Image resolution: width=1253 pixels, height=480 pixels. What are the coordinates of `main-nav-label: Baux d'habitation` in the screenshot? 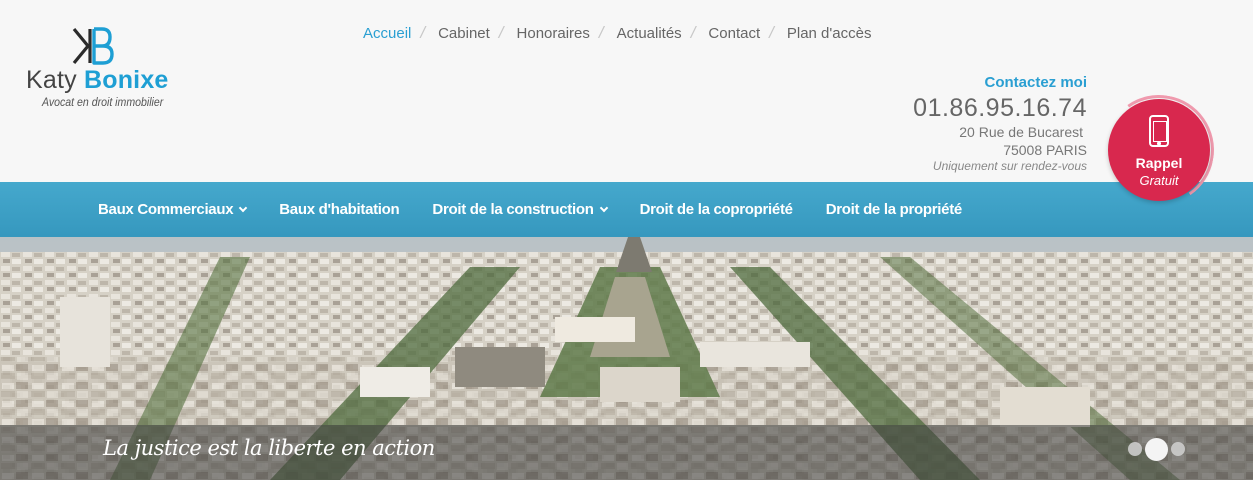 It's located at (339, 209).